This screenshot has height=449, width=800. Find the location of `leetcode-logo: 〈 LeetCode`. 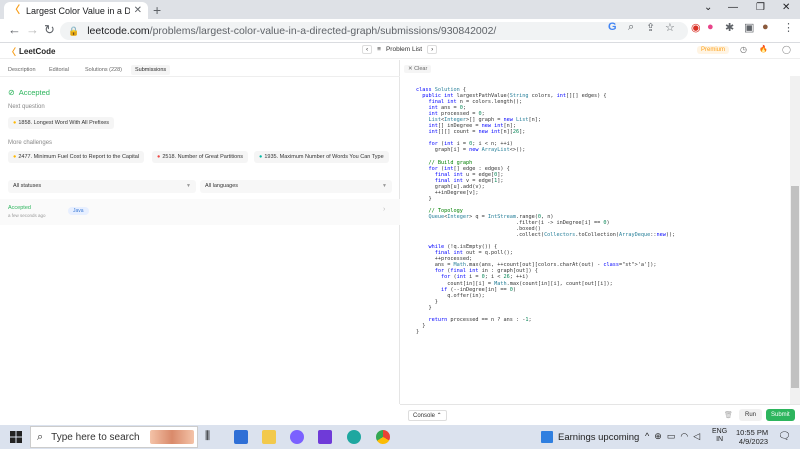

leetcode-logo: 〈 LeetCode is located at coordinates (31, 51).